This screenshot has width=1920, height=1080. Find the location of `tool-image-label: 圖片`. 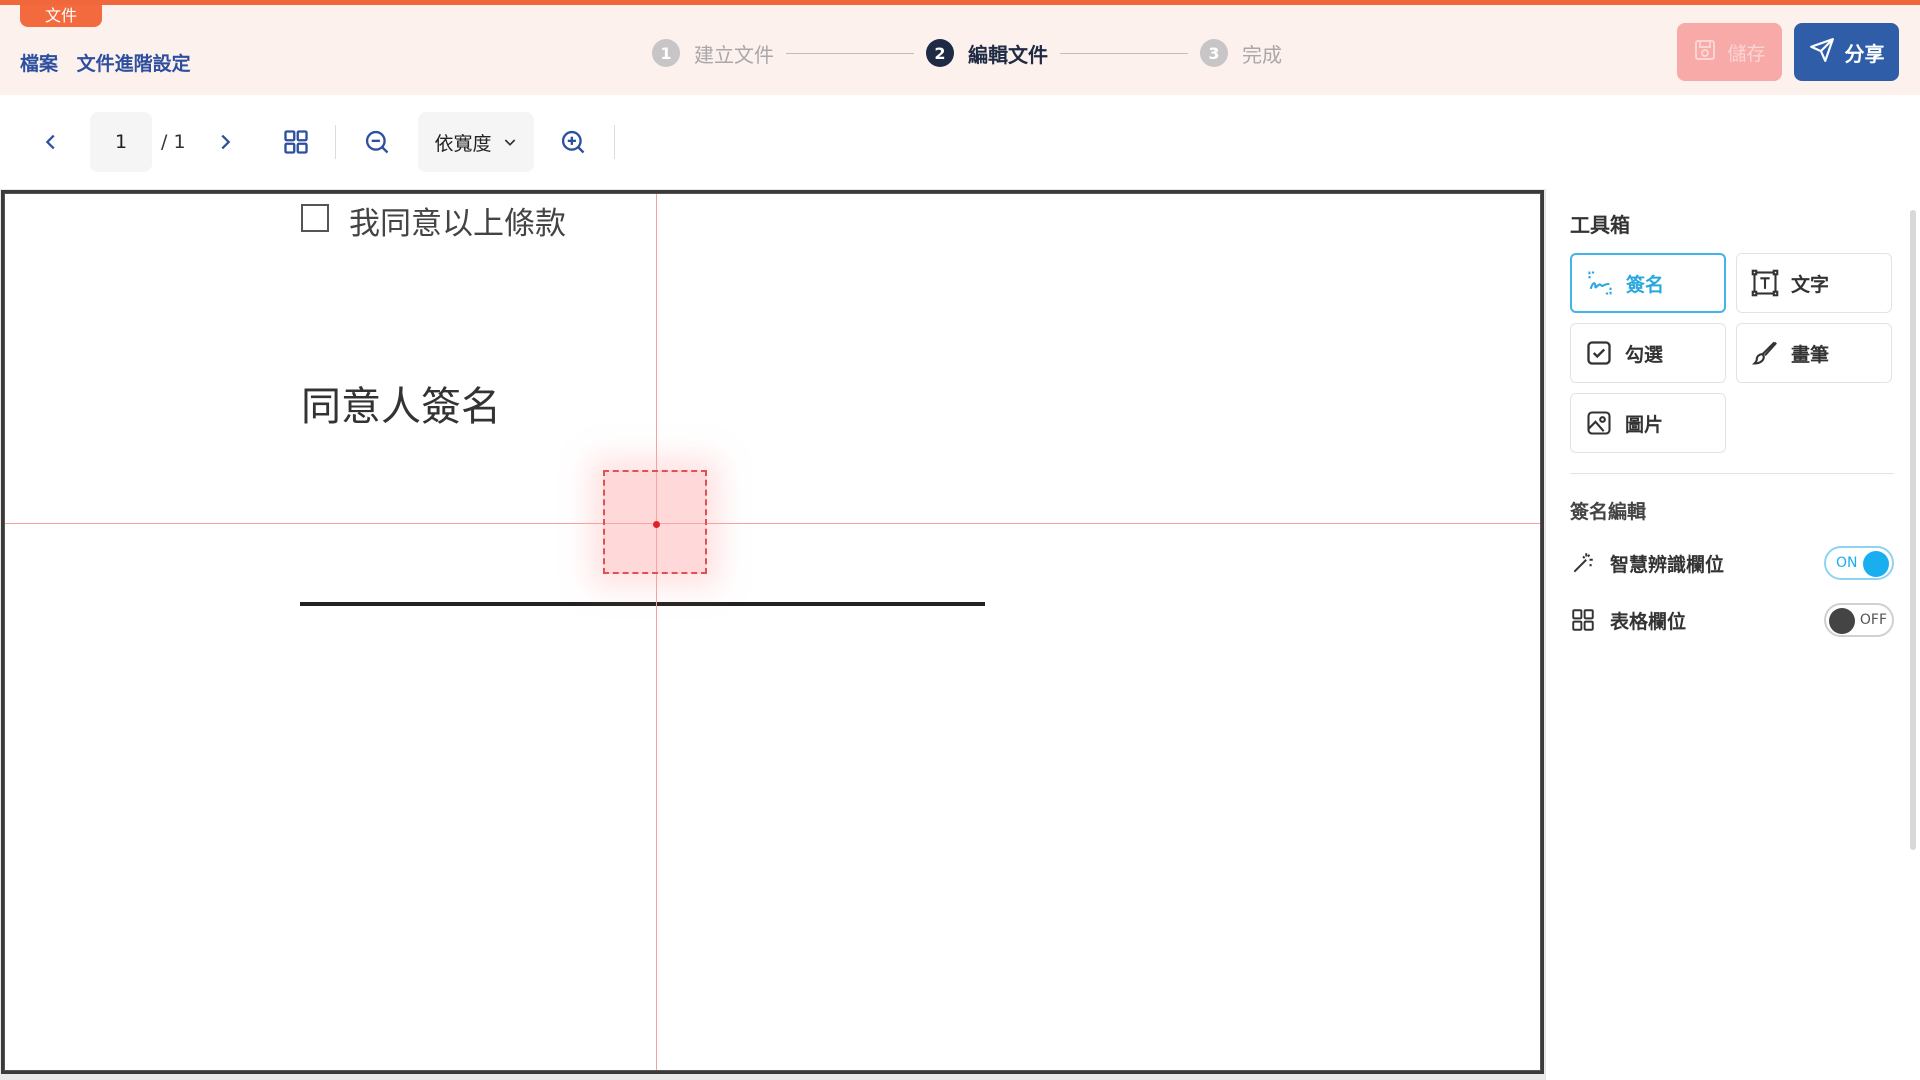

tool-image-label: 圖片 is located at coordinates (1644, 424).